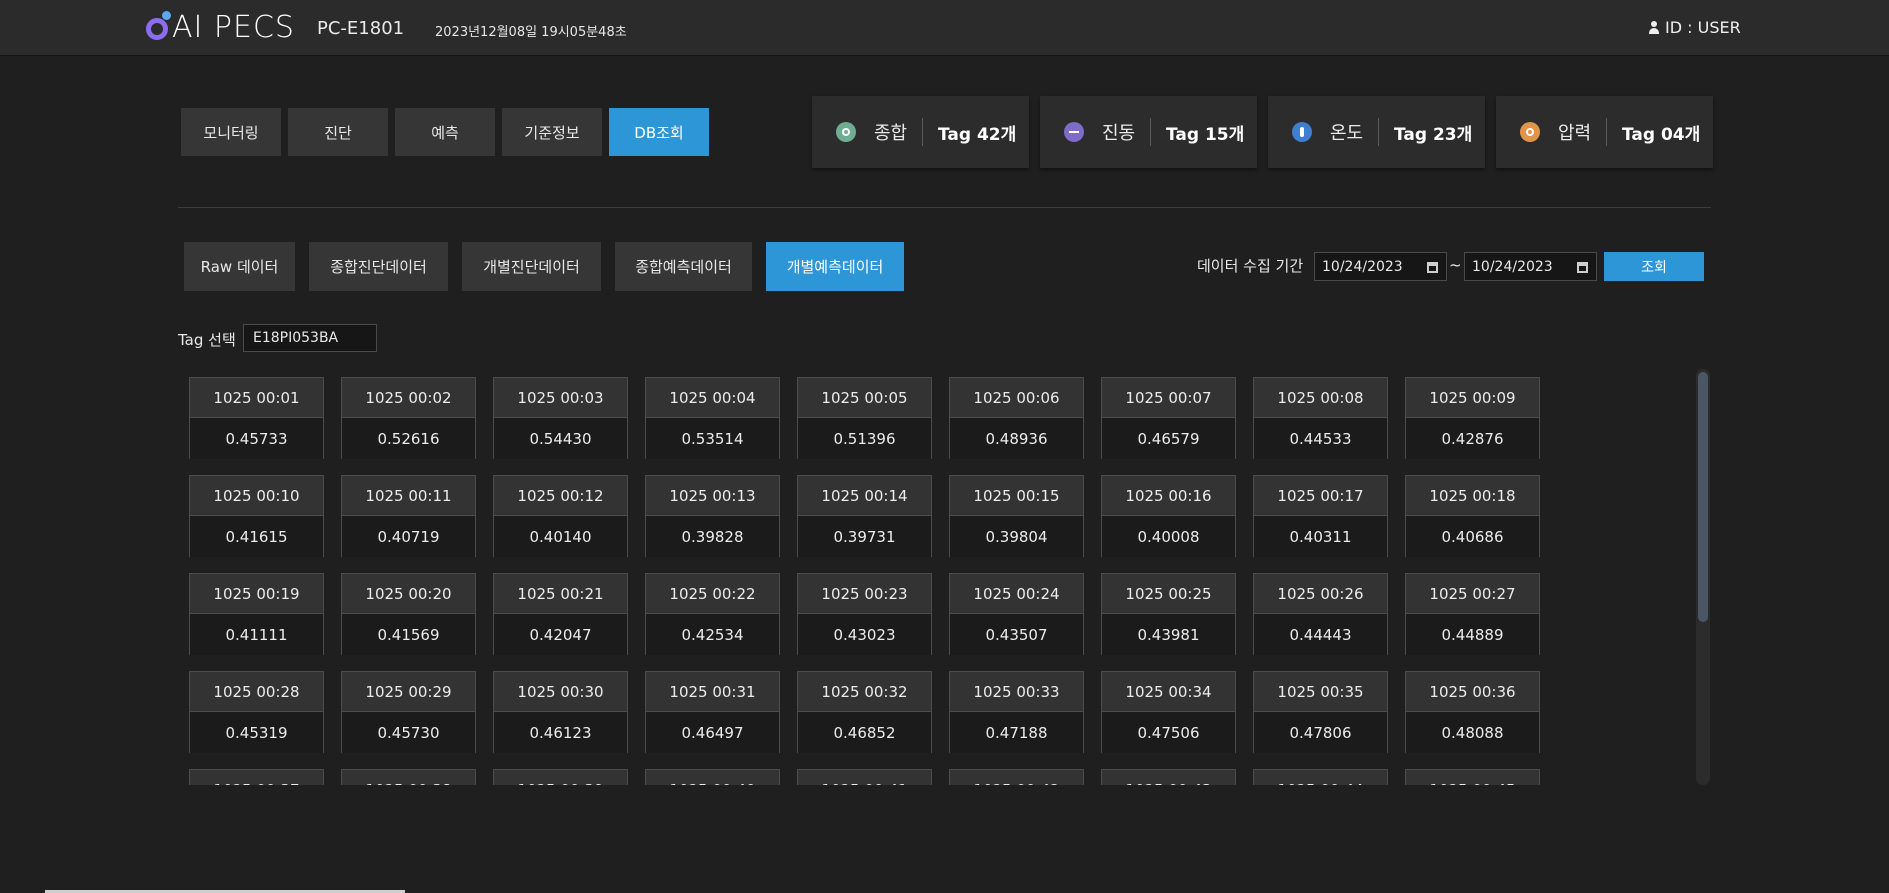 This screenshot has width=1889, height=893. I want to click on data-cell: 1025 00:20 0.41569, so click(408, 614).